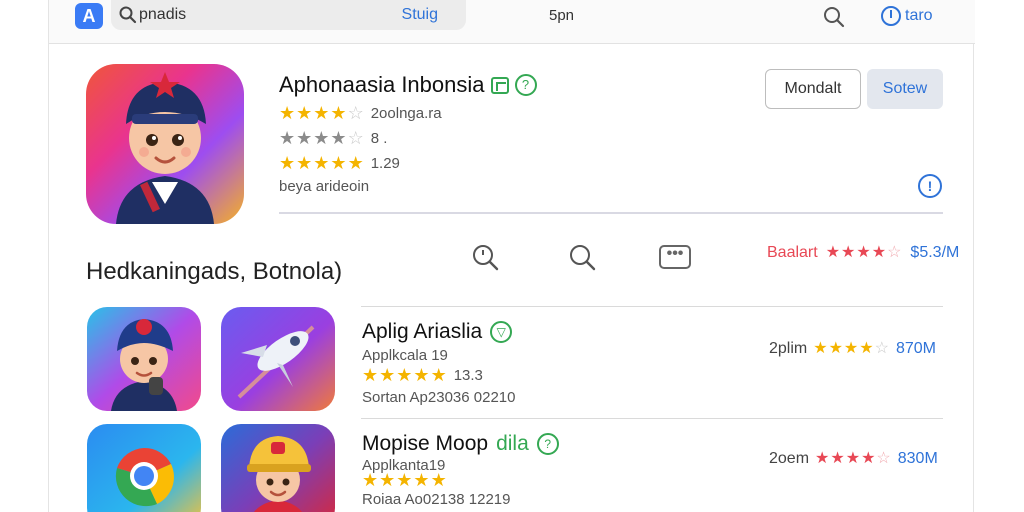 The height and width of the screenshot is (512, 1024). I want to click on list-item-size: 830M, so click(917, 458).